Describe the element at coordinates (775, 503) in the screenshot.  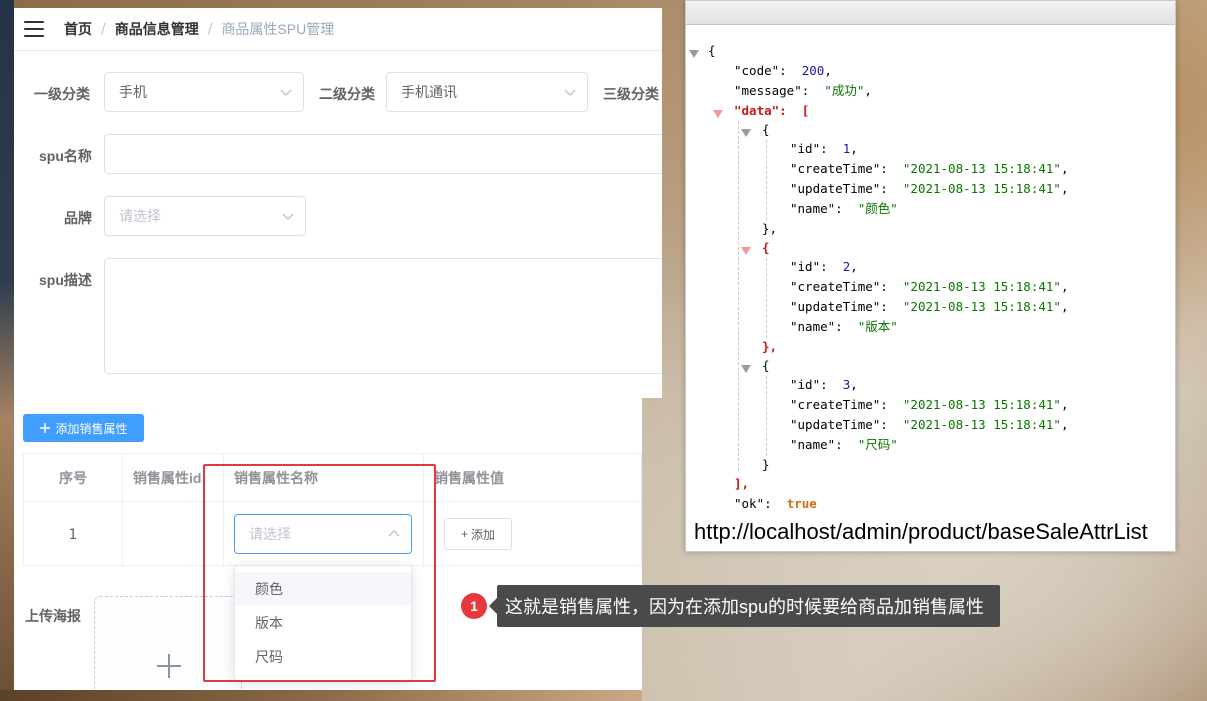
I see `json-ok-line: "ok": true` at that location.